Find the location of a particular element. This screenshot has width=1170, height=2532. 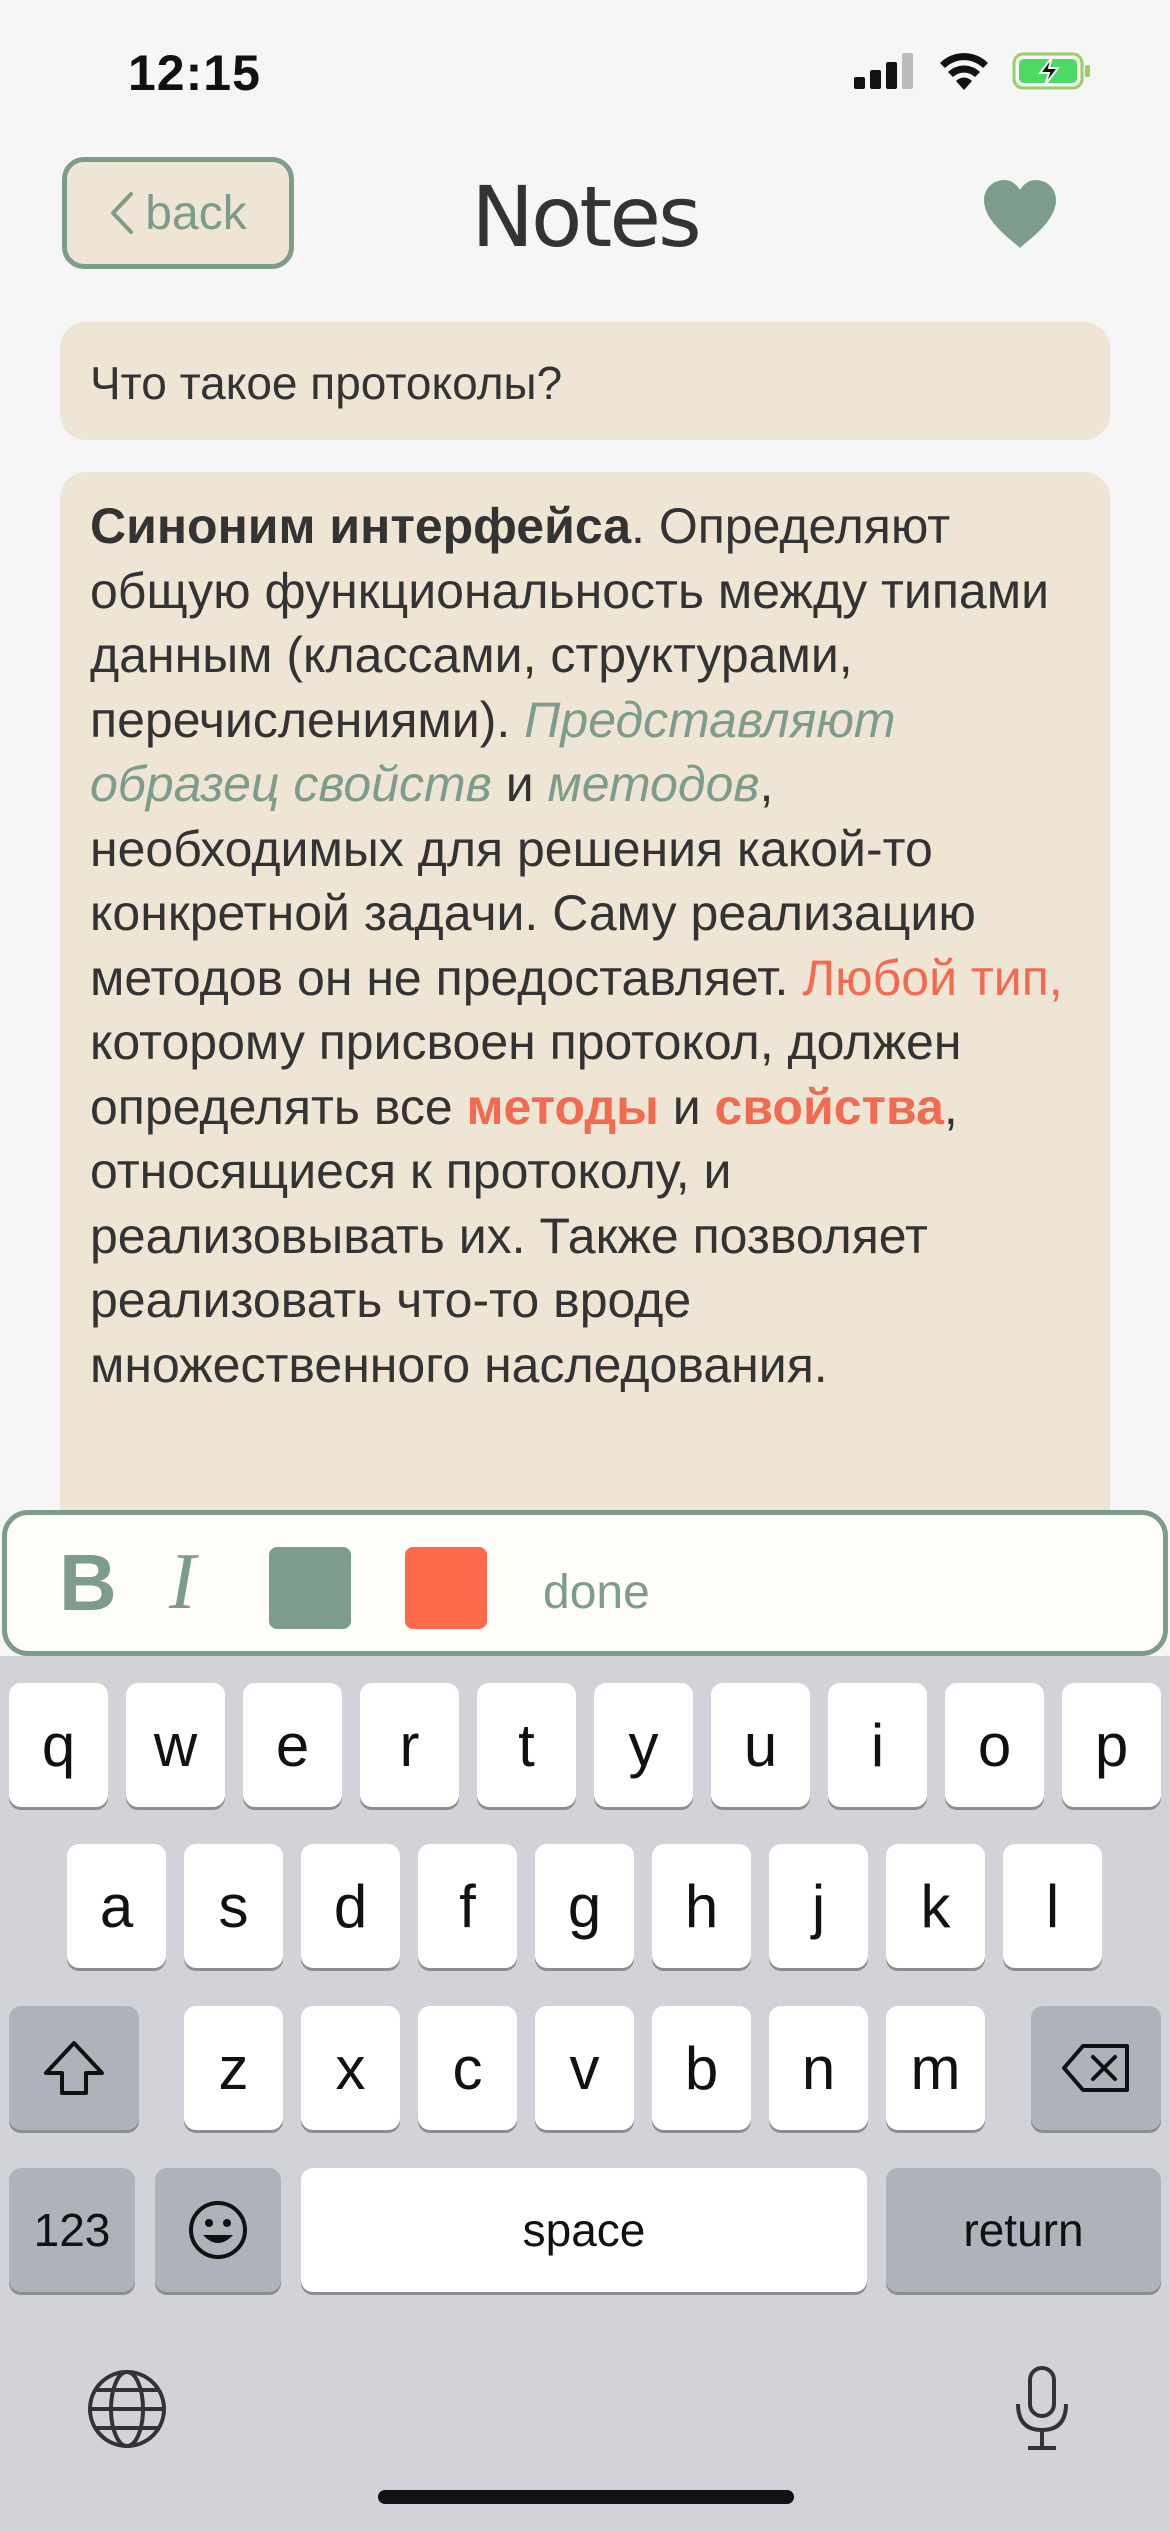

status-time: 12:15 is located at coordinates (194, 73).